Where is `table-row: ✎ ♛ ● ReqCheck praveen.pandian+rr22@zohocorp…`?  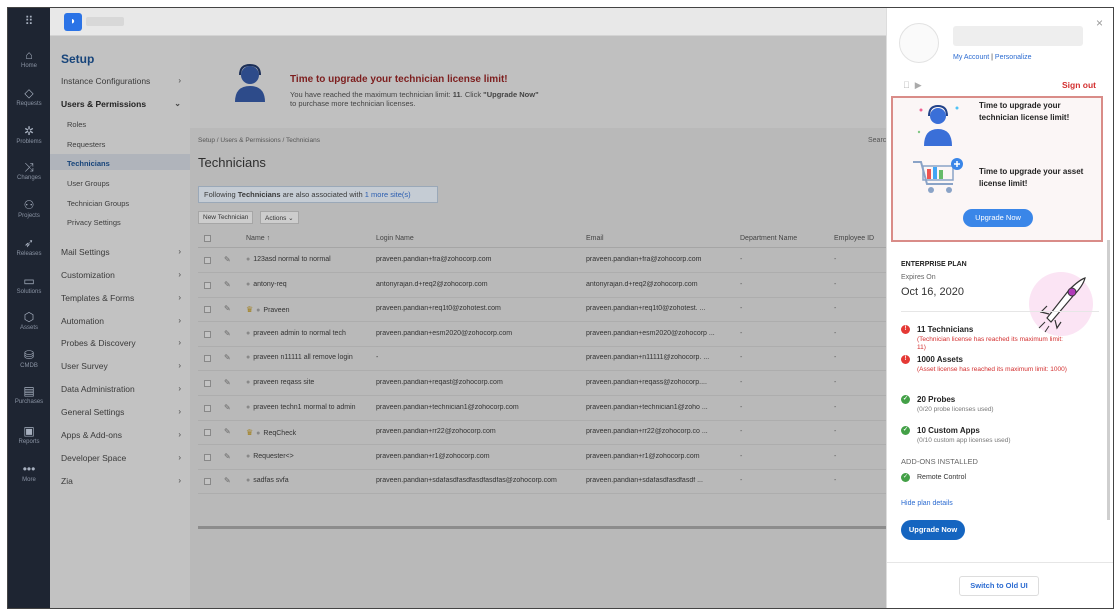
table-row: ✎ ♛ ● ReqCheck praveen.pandian+rr22@zohocorp… is located at coordinates (542, 433).